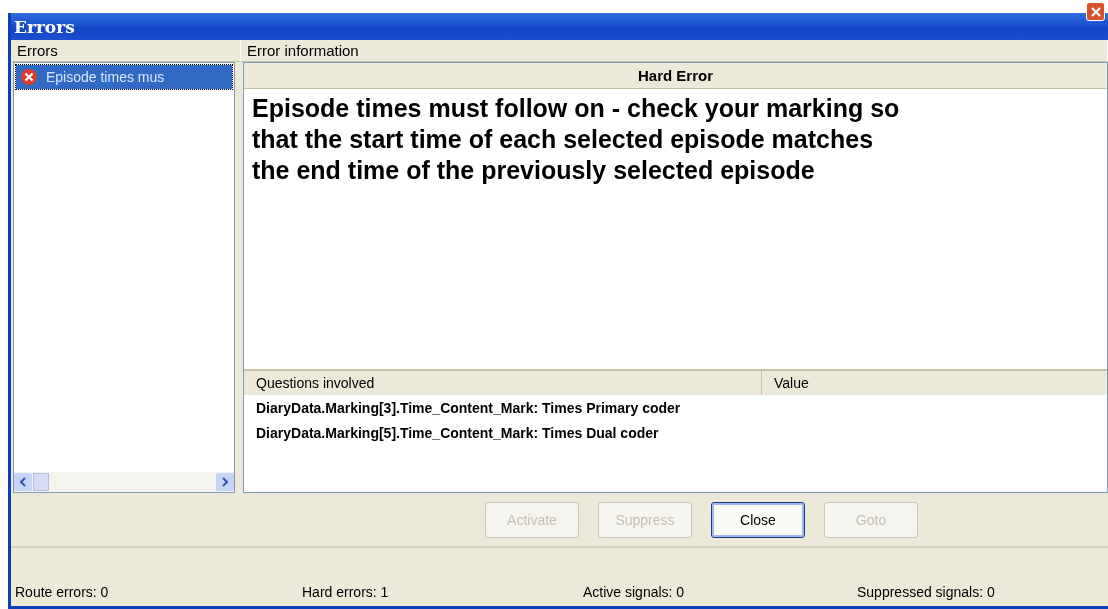 Image resolution: width=1108 pixels, height=609 pixels. What do you see at coordinates (758, 520) in the screenshot?
I see `dialog-button: Close` at bounding box center [758, 520].